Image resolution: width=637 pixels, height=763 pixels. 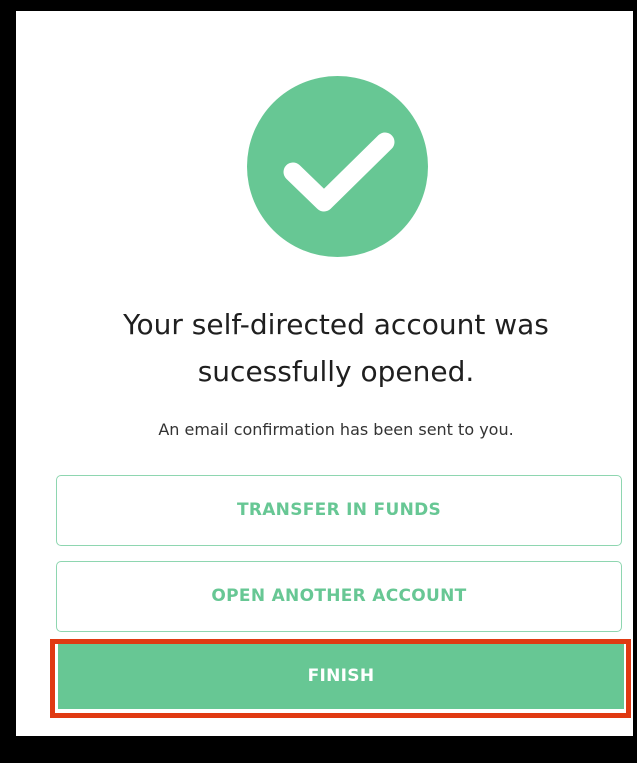 I want to click on finish-button: FINISH, so click(x=341, y=676).